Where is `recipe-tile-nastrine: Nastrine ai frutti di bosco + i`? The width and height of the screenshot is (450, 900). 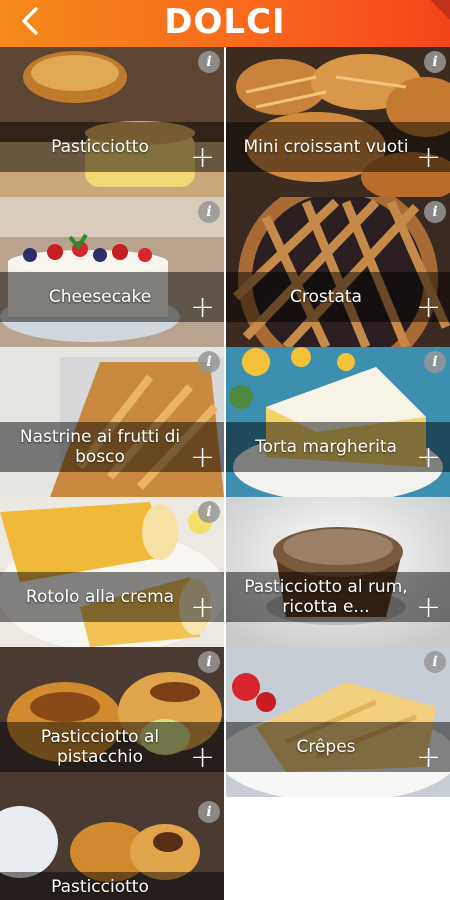 recipe-tile-nastrine: Nastrine ai frutti di bosco + i is located at coordinates (112, 422).